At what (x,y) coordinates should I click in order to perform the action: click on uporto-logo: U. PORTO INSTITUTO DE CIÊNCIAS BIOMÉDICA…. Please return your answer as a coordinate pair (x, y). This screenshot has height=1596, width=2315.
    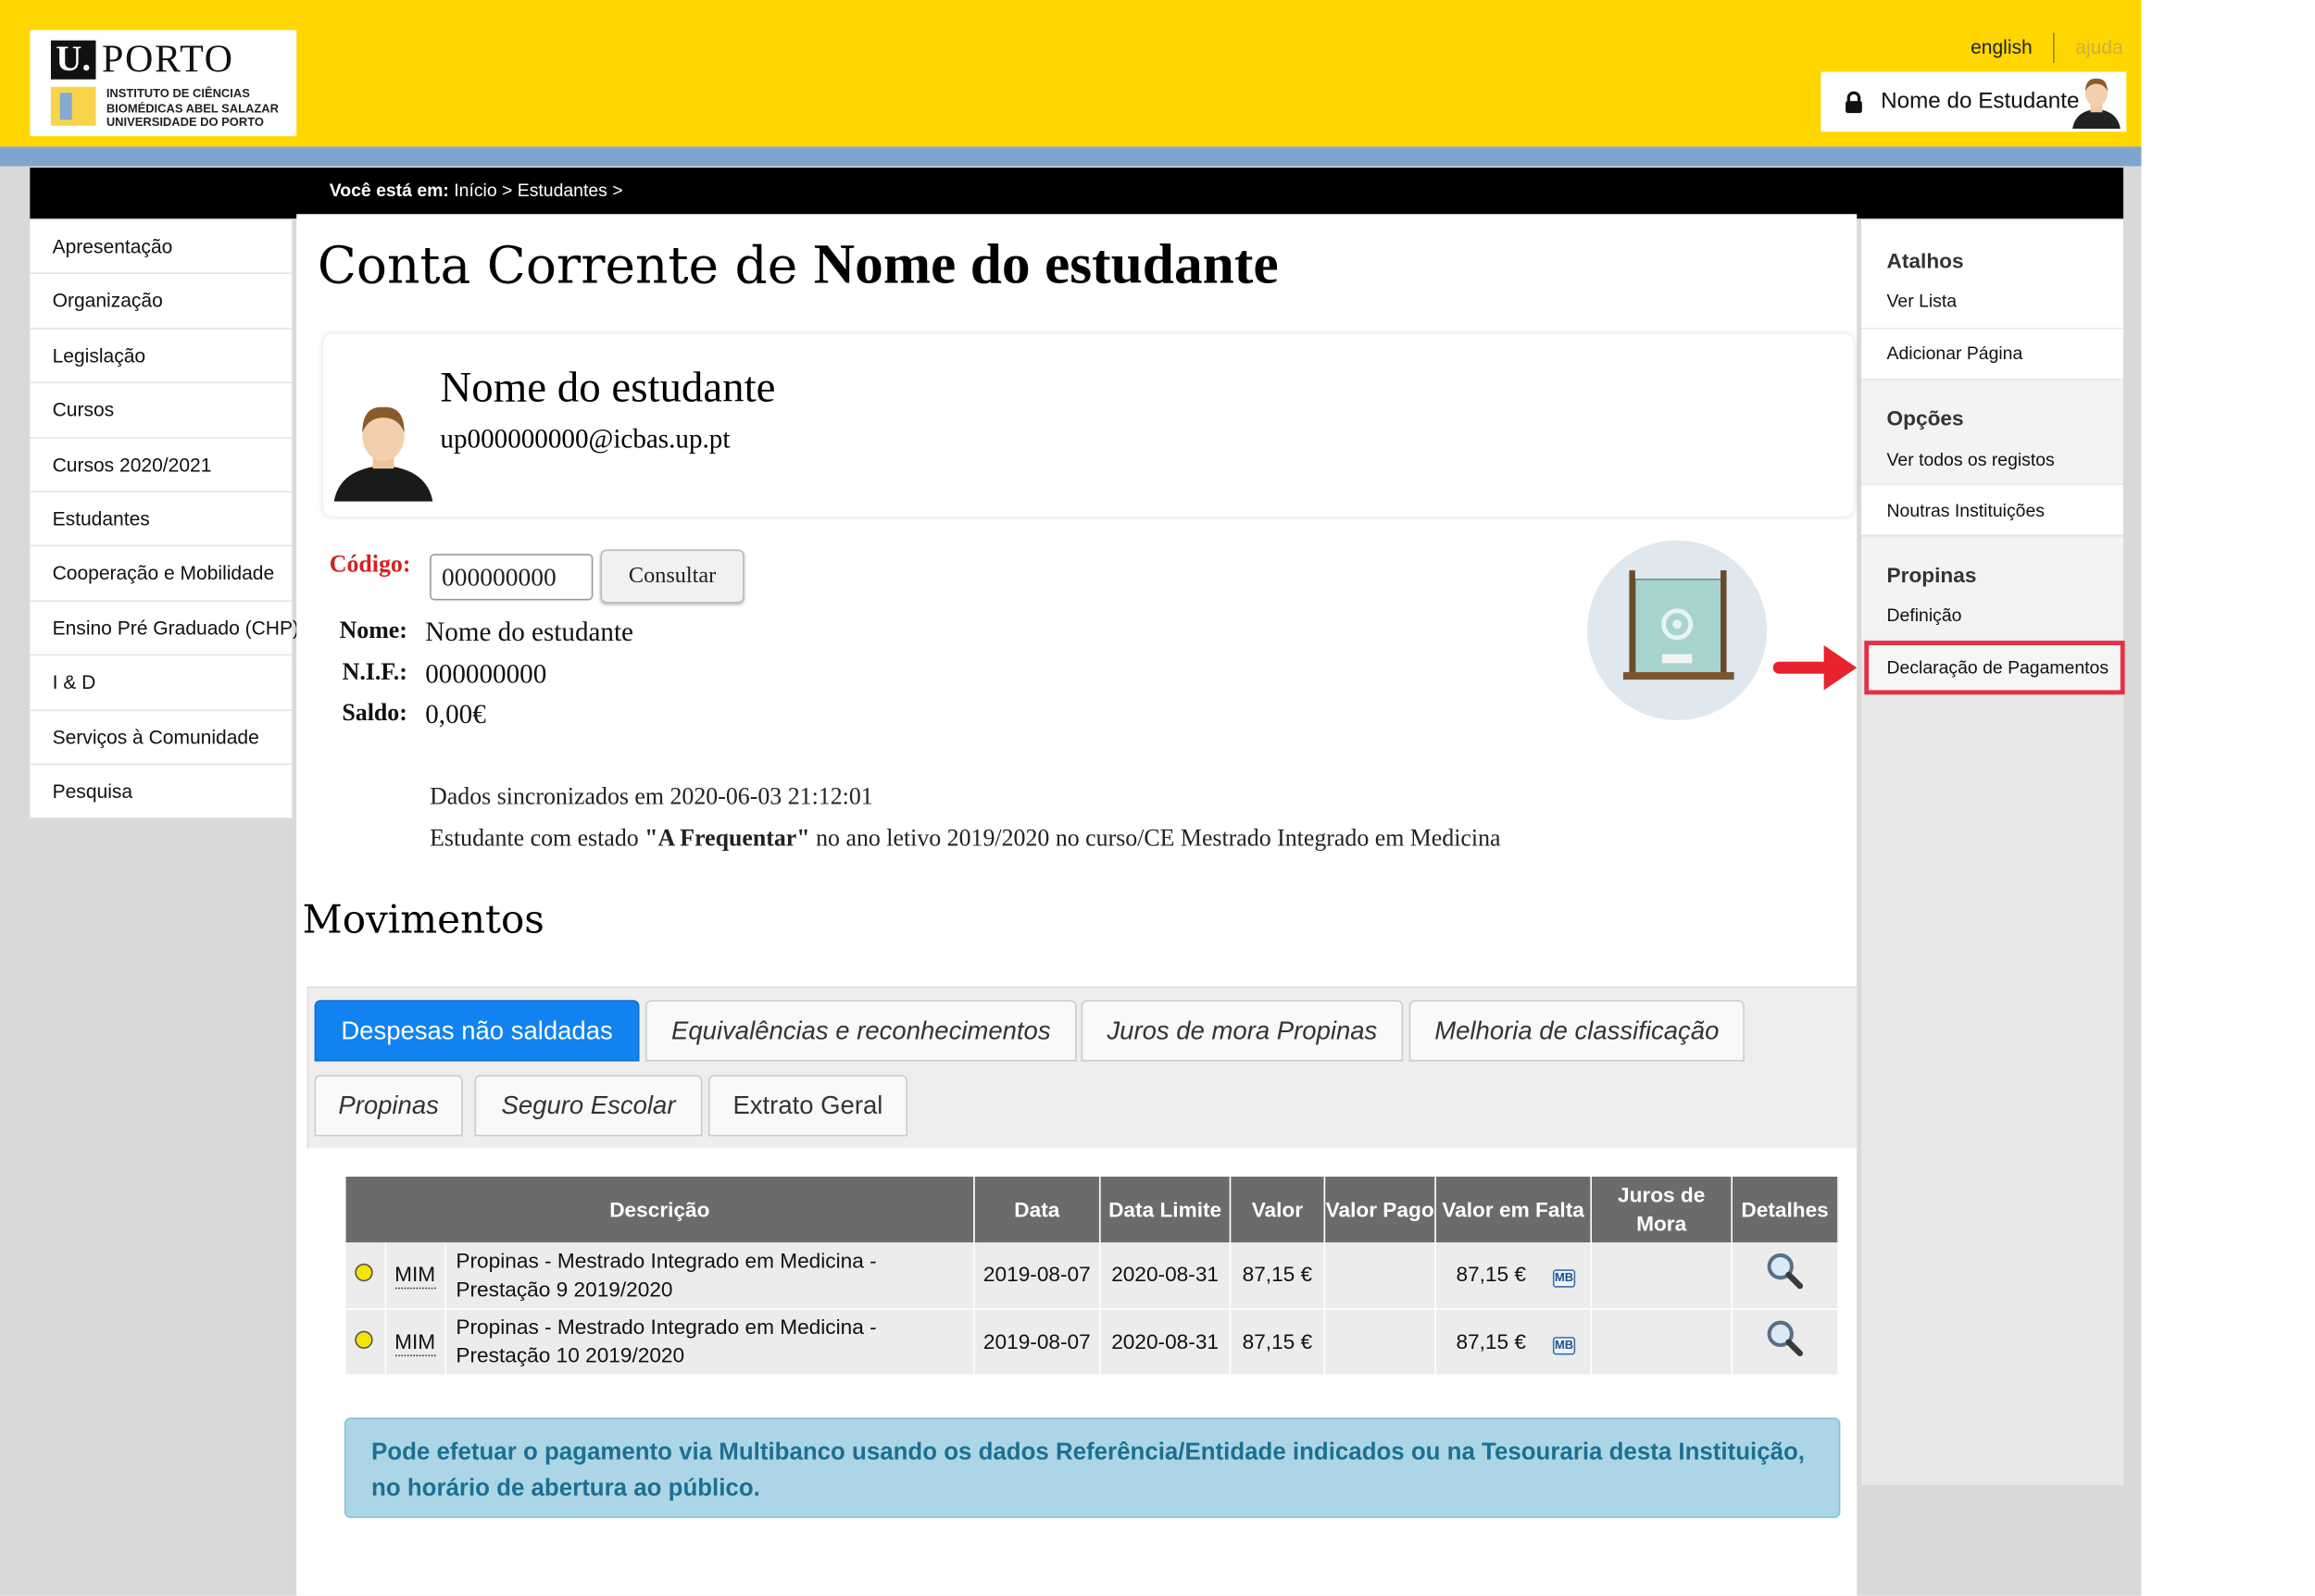
    Looking at the image, I should click on (163, 83).